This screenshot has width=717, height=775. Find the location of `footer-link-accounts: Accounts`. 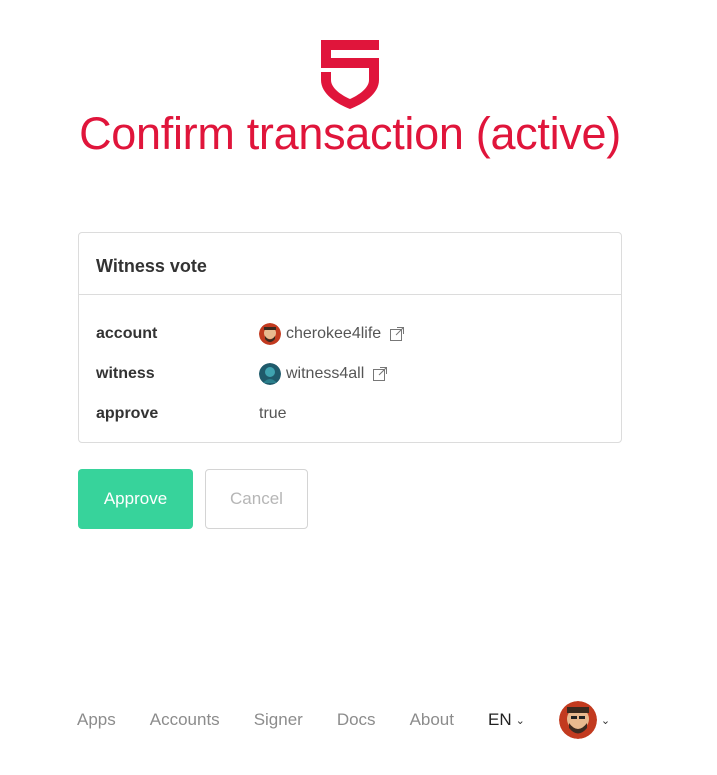

footer-link-accounts: Accounts is located at coordinates (185, 720).